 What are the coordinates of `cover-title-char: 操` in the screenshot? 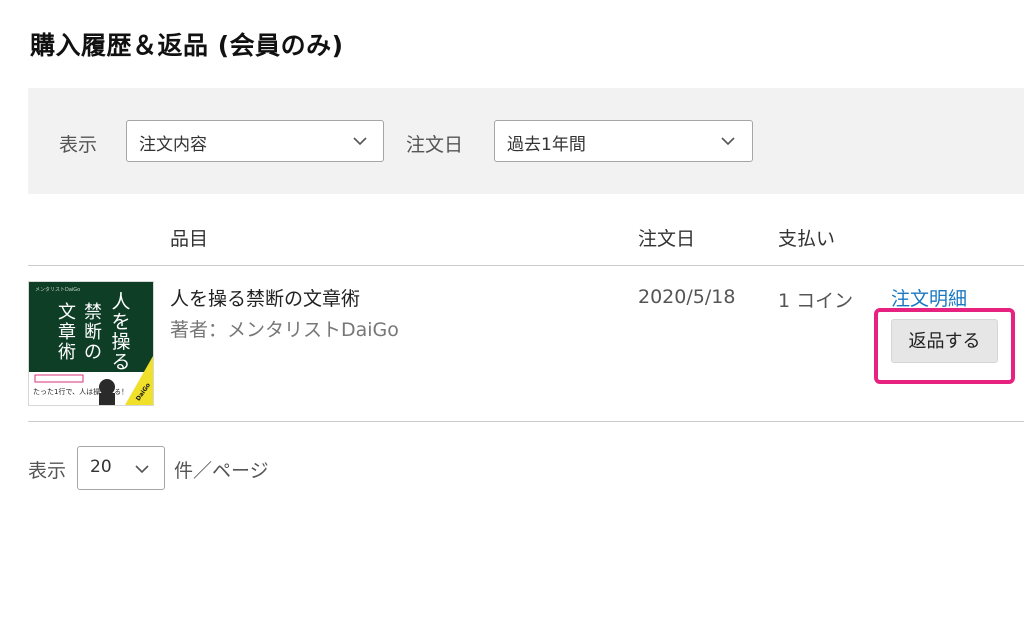 It's located at (120, 342).